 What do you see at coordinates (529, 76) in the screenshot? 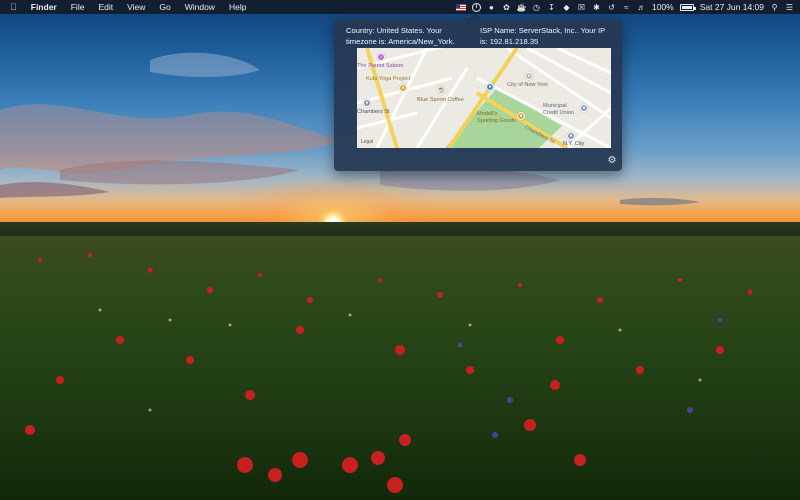
I see `map-poi-city-of-new-york: ●` at bounding box center [529, 76].